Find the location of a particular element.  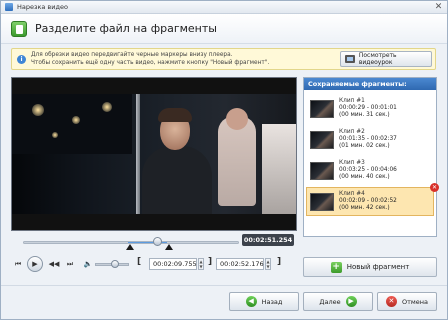

arrow-right-icon: ▶ is located at coordinates (351, 301).